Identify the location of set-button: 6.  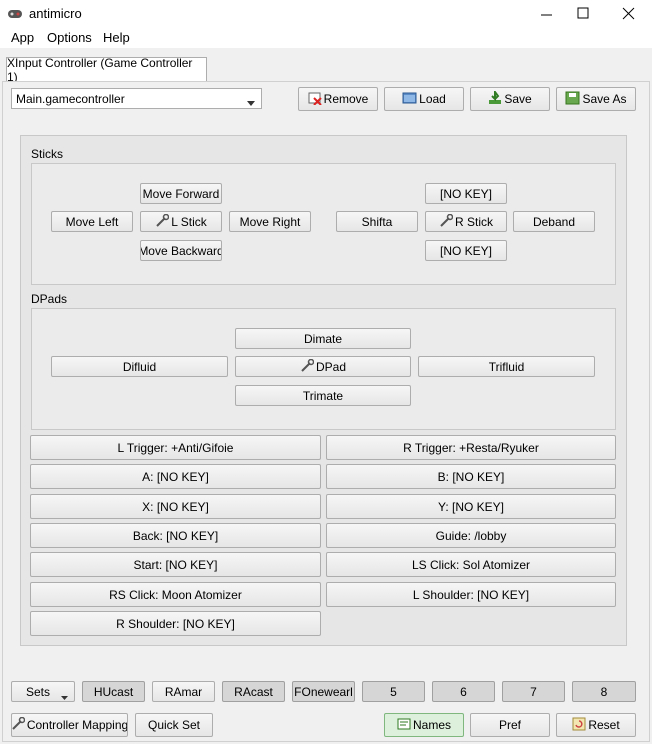
(463, 691).